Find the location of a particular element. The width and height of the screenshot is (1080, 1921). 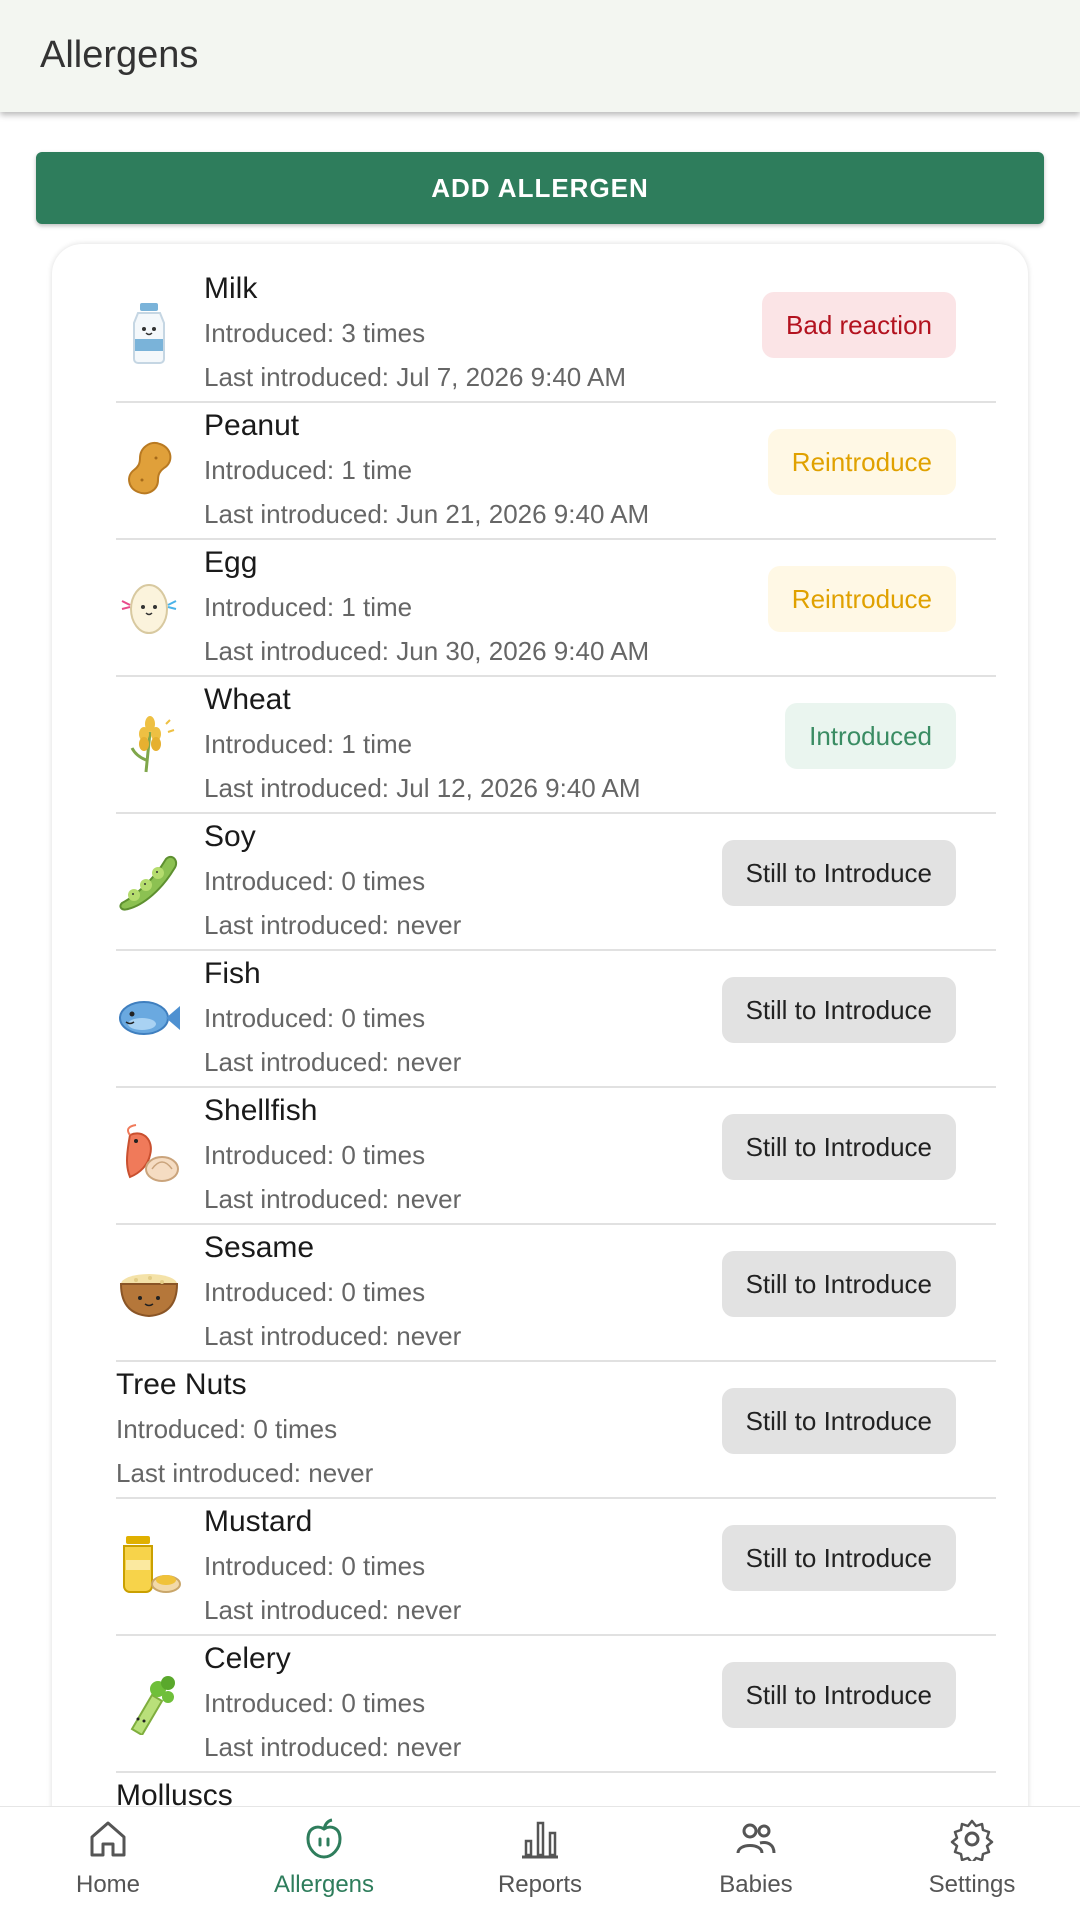

nav-label: Home is located at coordinates (108, 1884).